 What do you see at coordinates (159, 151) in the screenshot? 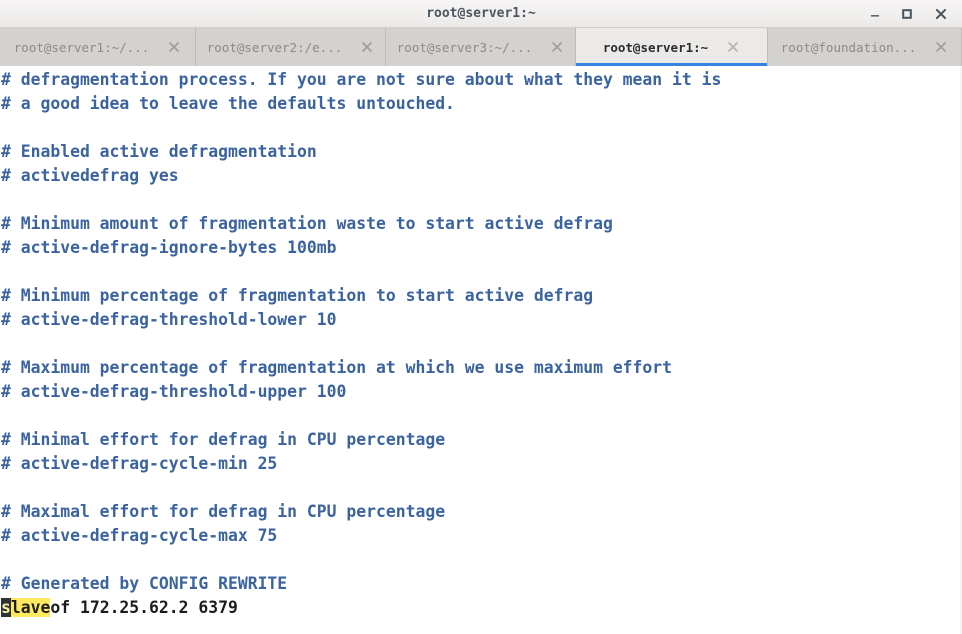
I see `terminal-text: # Enabled active defragmentation` at bounding box center [159, 151].